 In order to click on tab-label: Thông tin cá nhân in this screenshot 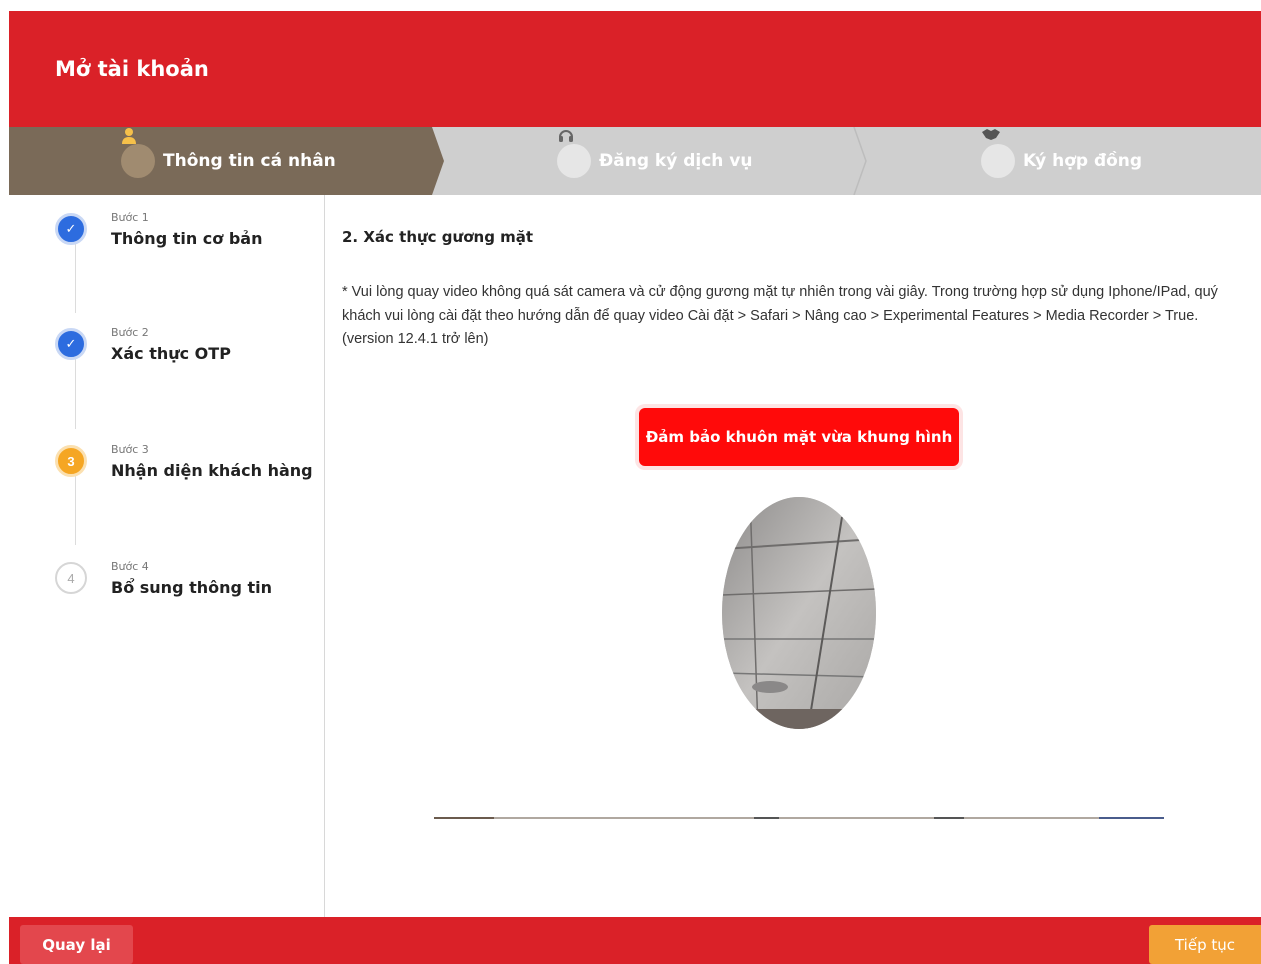, I will do `click(249, 161)`.